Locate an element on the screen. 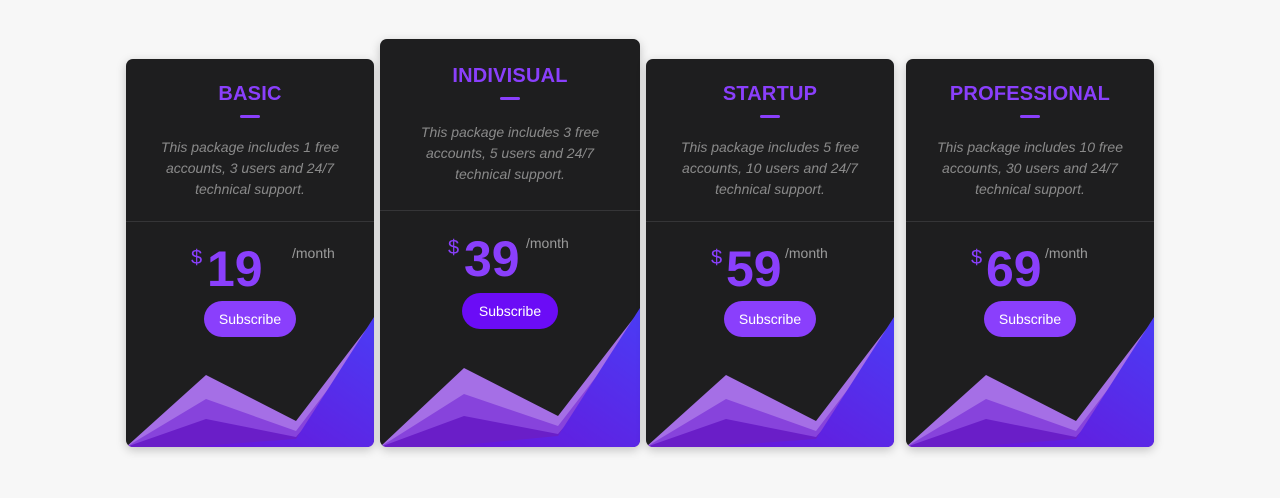 The height and width of the screenshot is (498, 1280). plan-name: PROFESSIONAL is located at coordinates (1030, 94).